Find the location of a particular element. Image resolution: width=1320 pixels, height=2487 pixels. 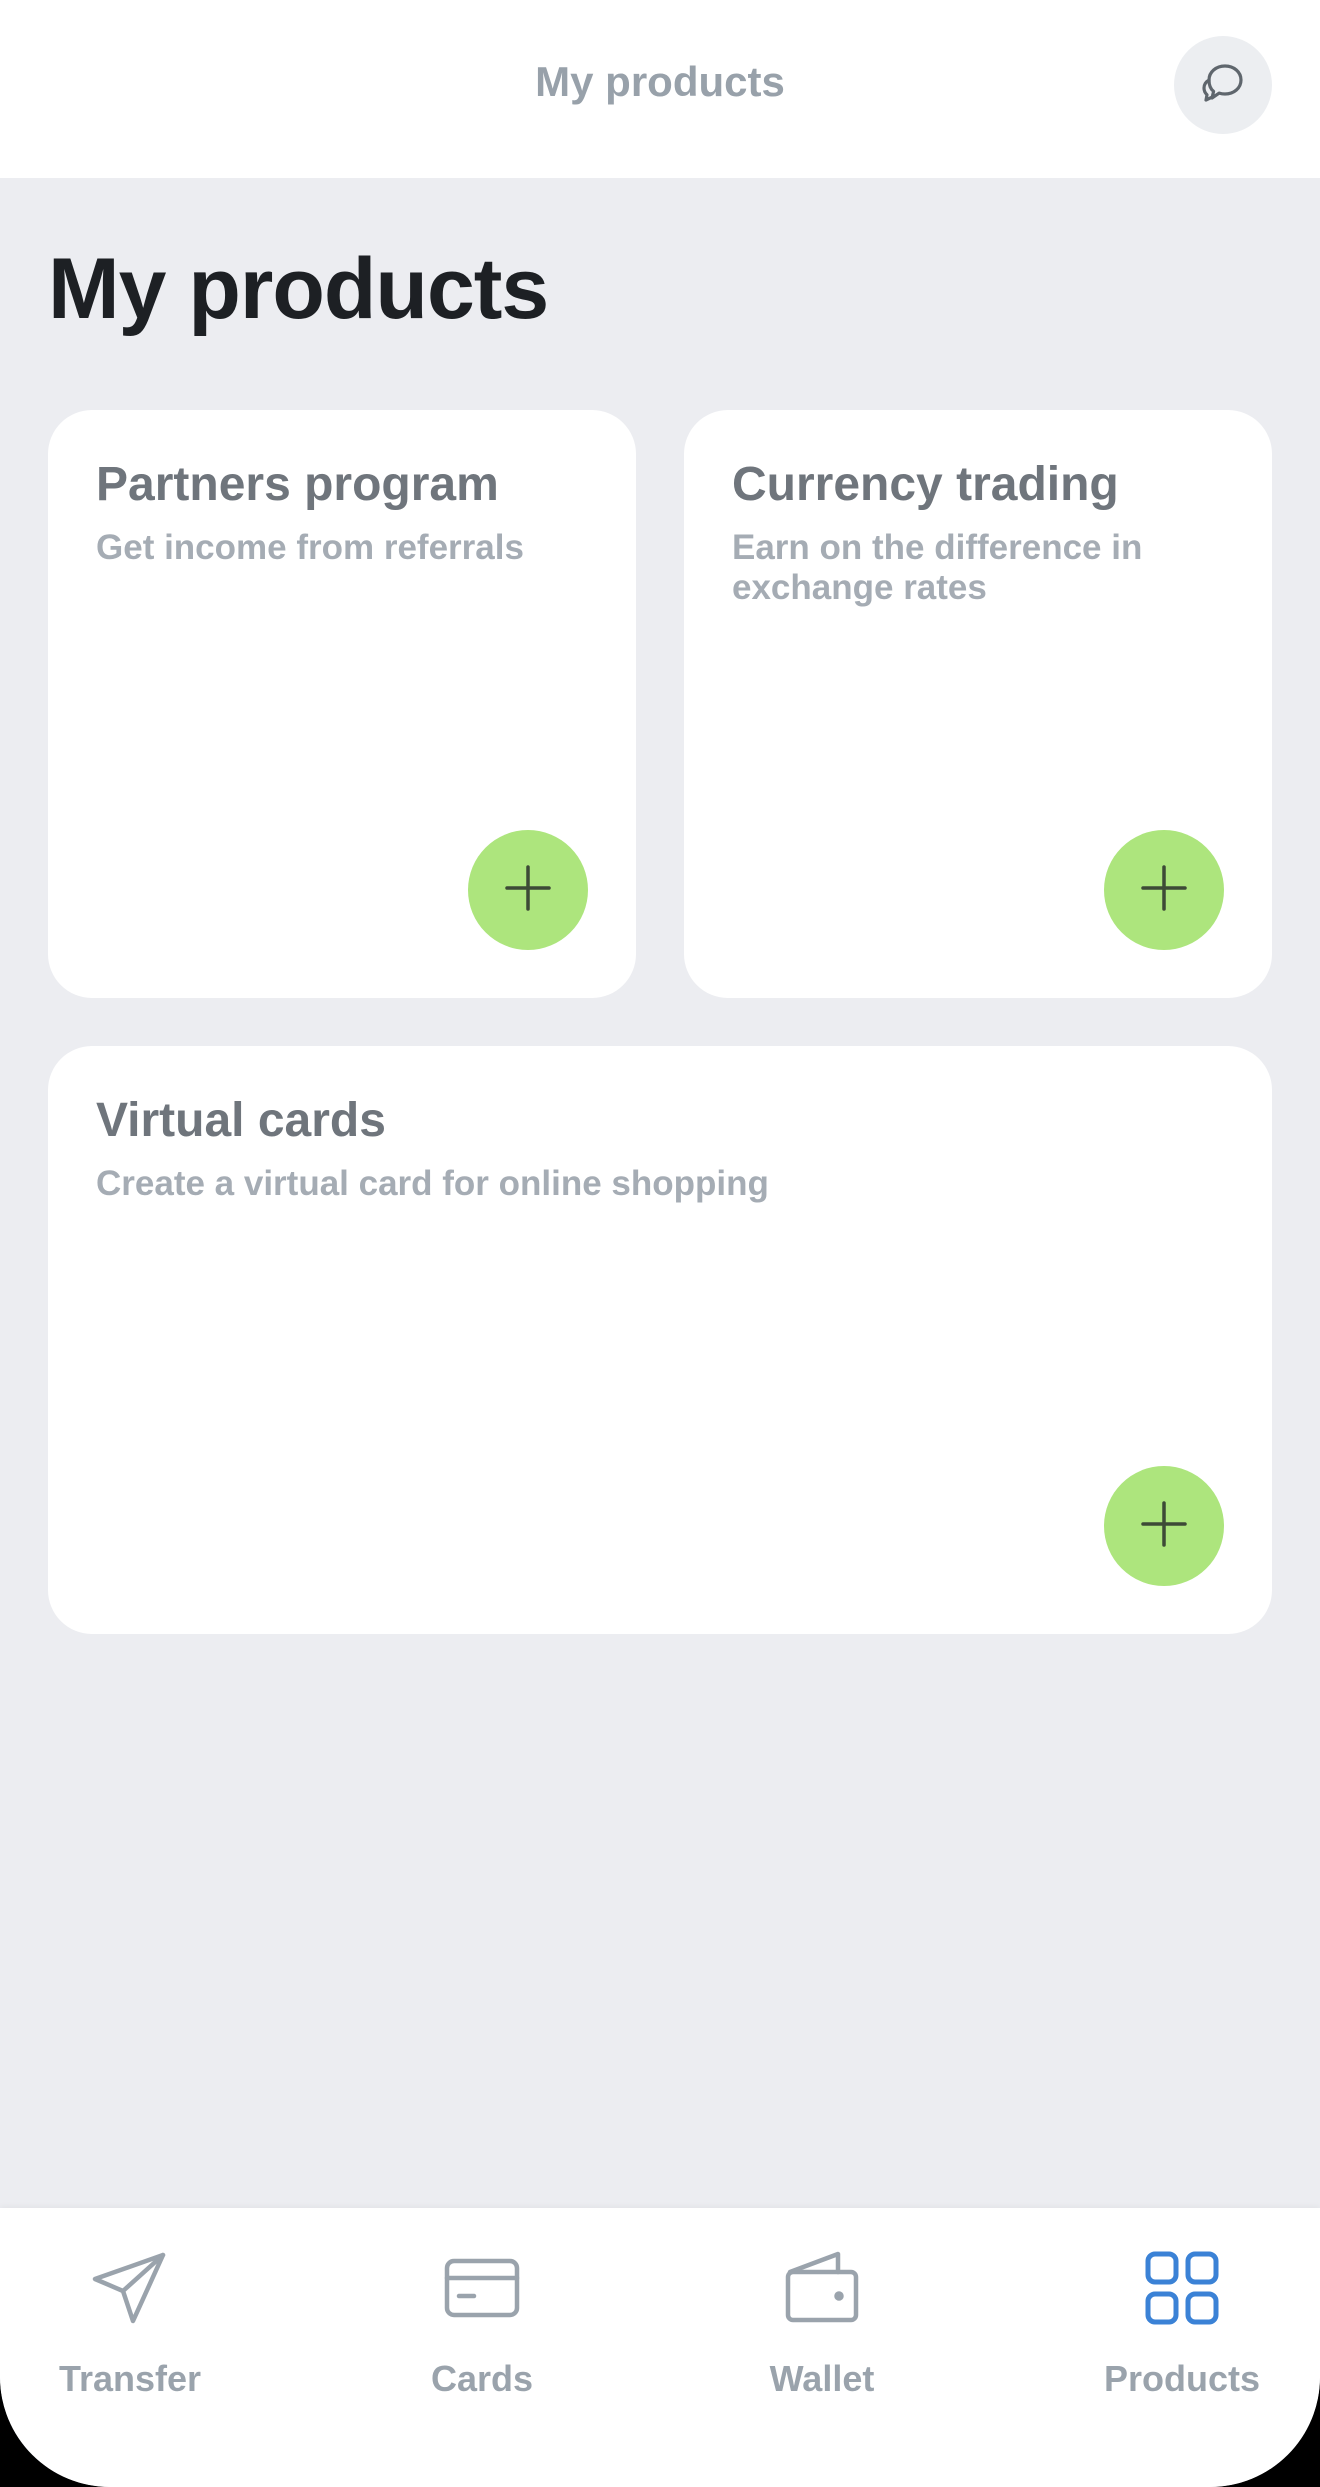

add-virtual-card-button is located at coordinates (1164, 1526).